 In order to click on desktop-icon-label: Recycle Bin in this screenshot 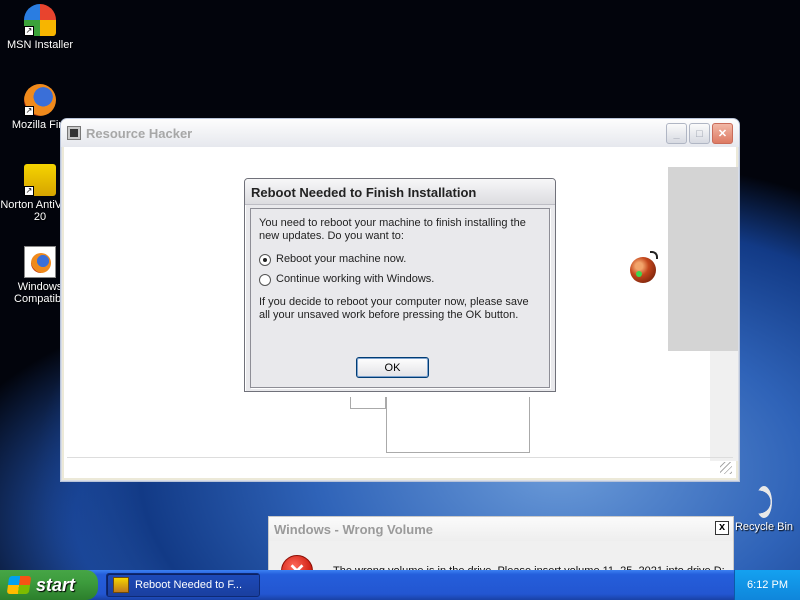, I will do `click(764, 527)`.